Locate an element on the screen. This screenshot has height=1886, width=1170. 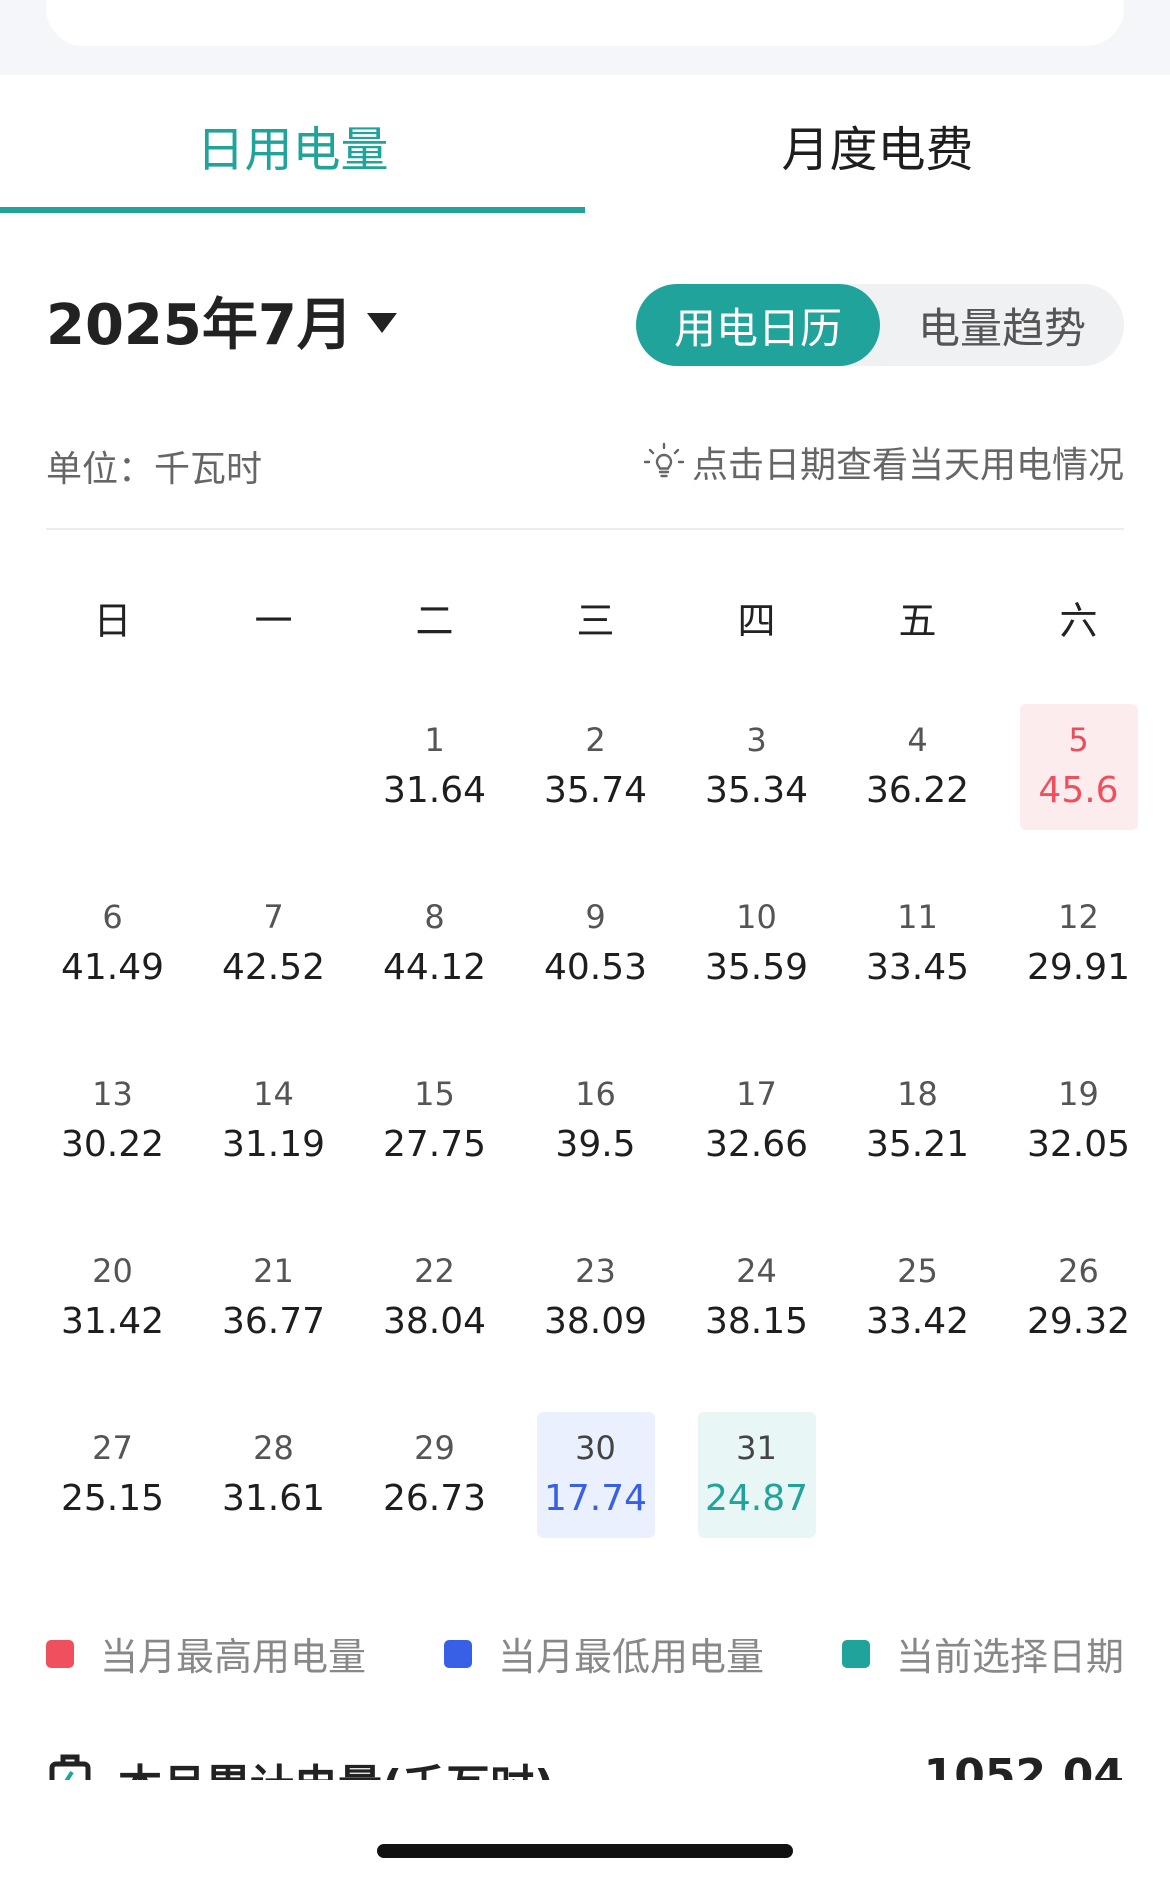
calendar-day-cell: 31 24.87 is located at coordinates (756, 1500).